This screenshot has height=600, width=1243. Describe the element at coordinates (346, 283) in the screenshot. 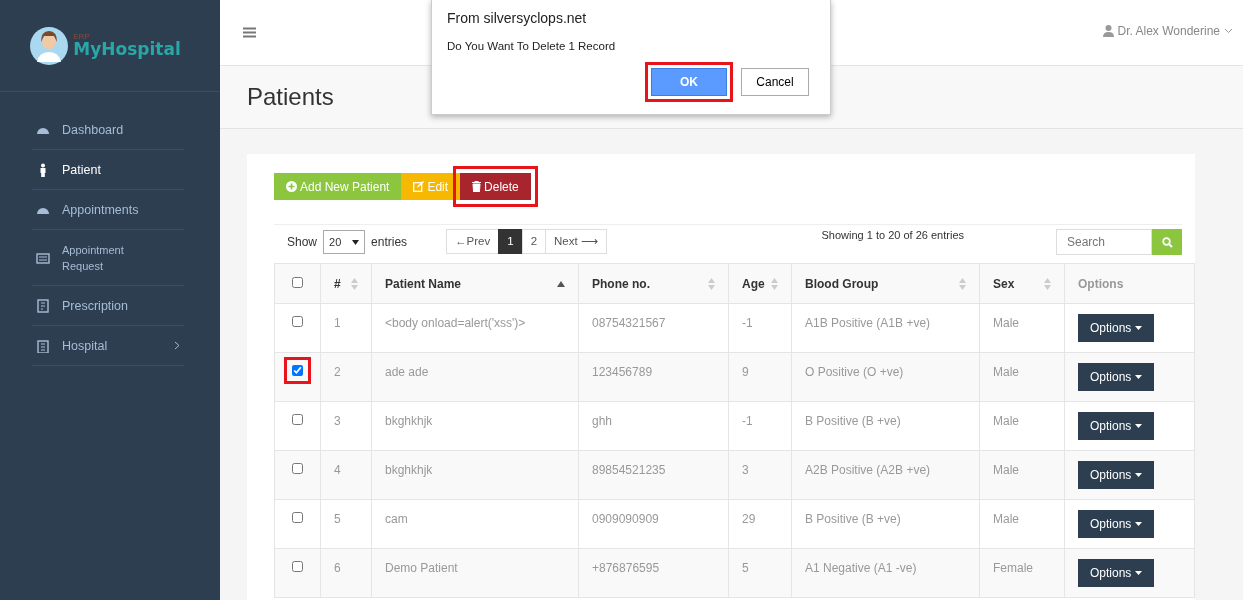

I see `column-header: #` at that location.